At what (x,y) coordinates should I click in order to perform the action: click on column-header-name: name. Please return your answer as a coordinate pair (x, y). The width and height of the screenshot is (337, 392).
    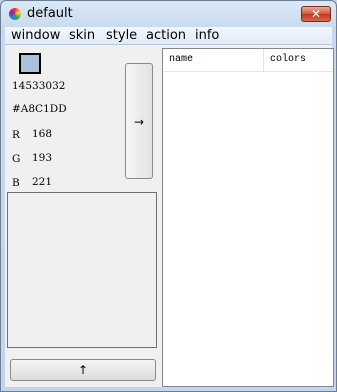
    Looking at the image, I should click on (213, 60).